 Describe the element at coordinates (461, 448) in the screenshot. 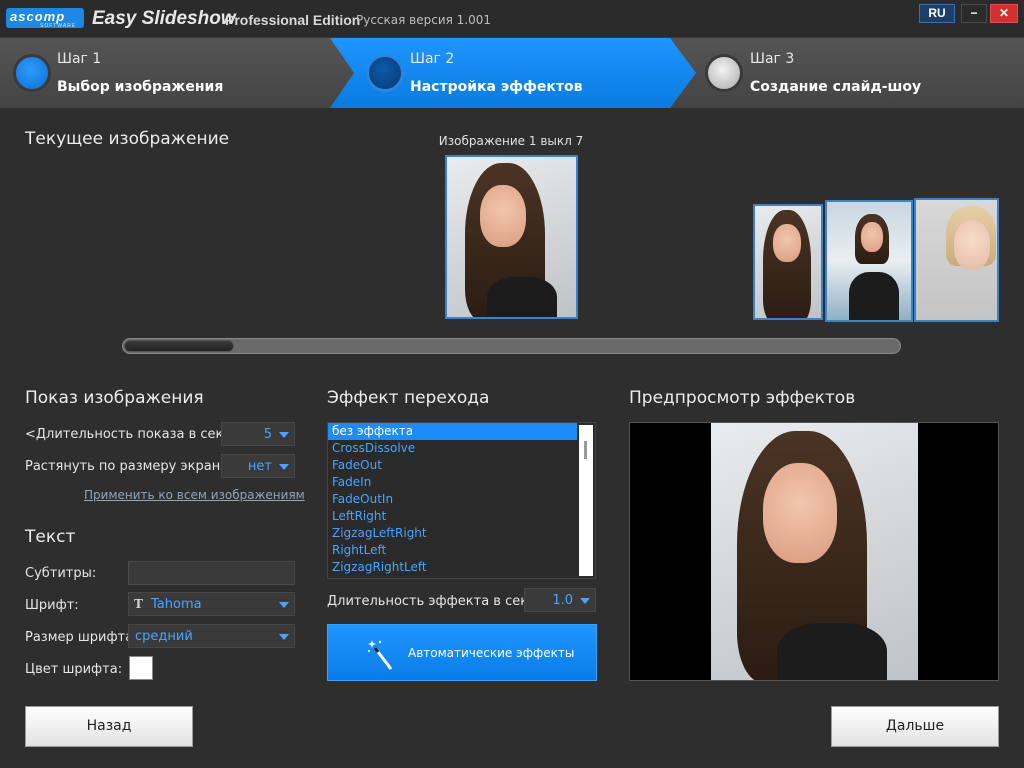

I see `effect-list-item: CrossDissolve` at that location.